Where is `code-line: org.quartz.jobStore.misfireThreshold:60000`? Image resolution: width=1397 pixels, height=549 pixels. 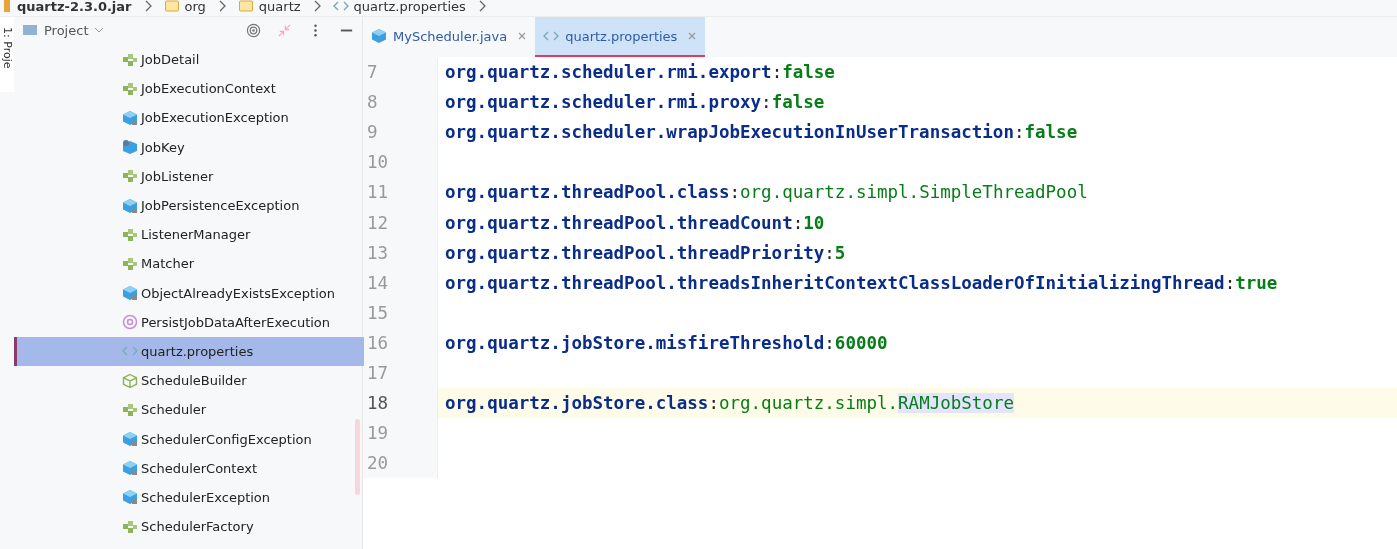
code-line: org.quartz.jobStore.misfireThreshold:60000 is located at coordinates (666, 342).